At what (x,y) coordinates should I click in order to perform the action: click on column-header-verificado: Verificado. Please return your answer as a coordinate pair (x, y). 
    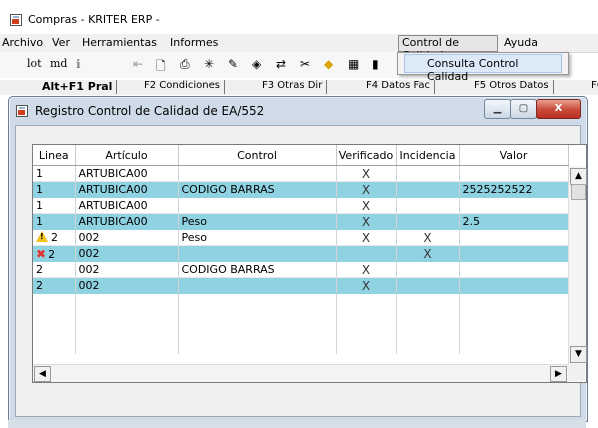
    Looking at the image, I should click on (366, 155).